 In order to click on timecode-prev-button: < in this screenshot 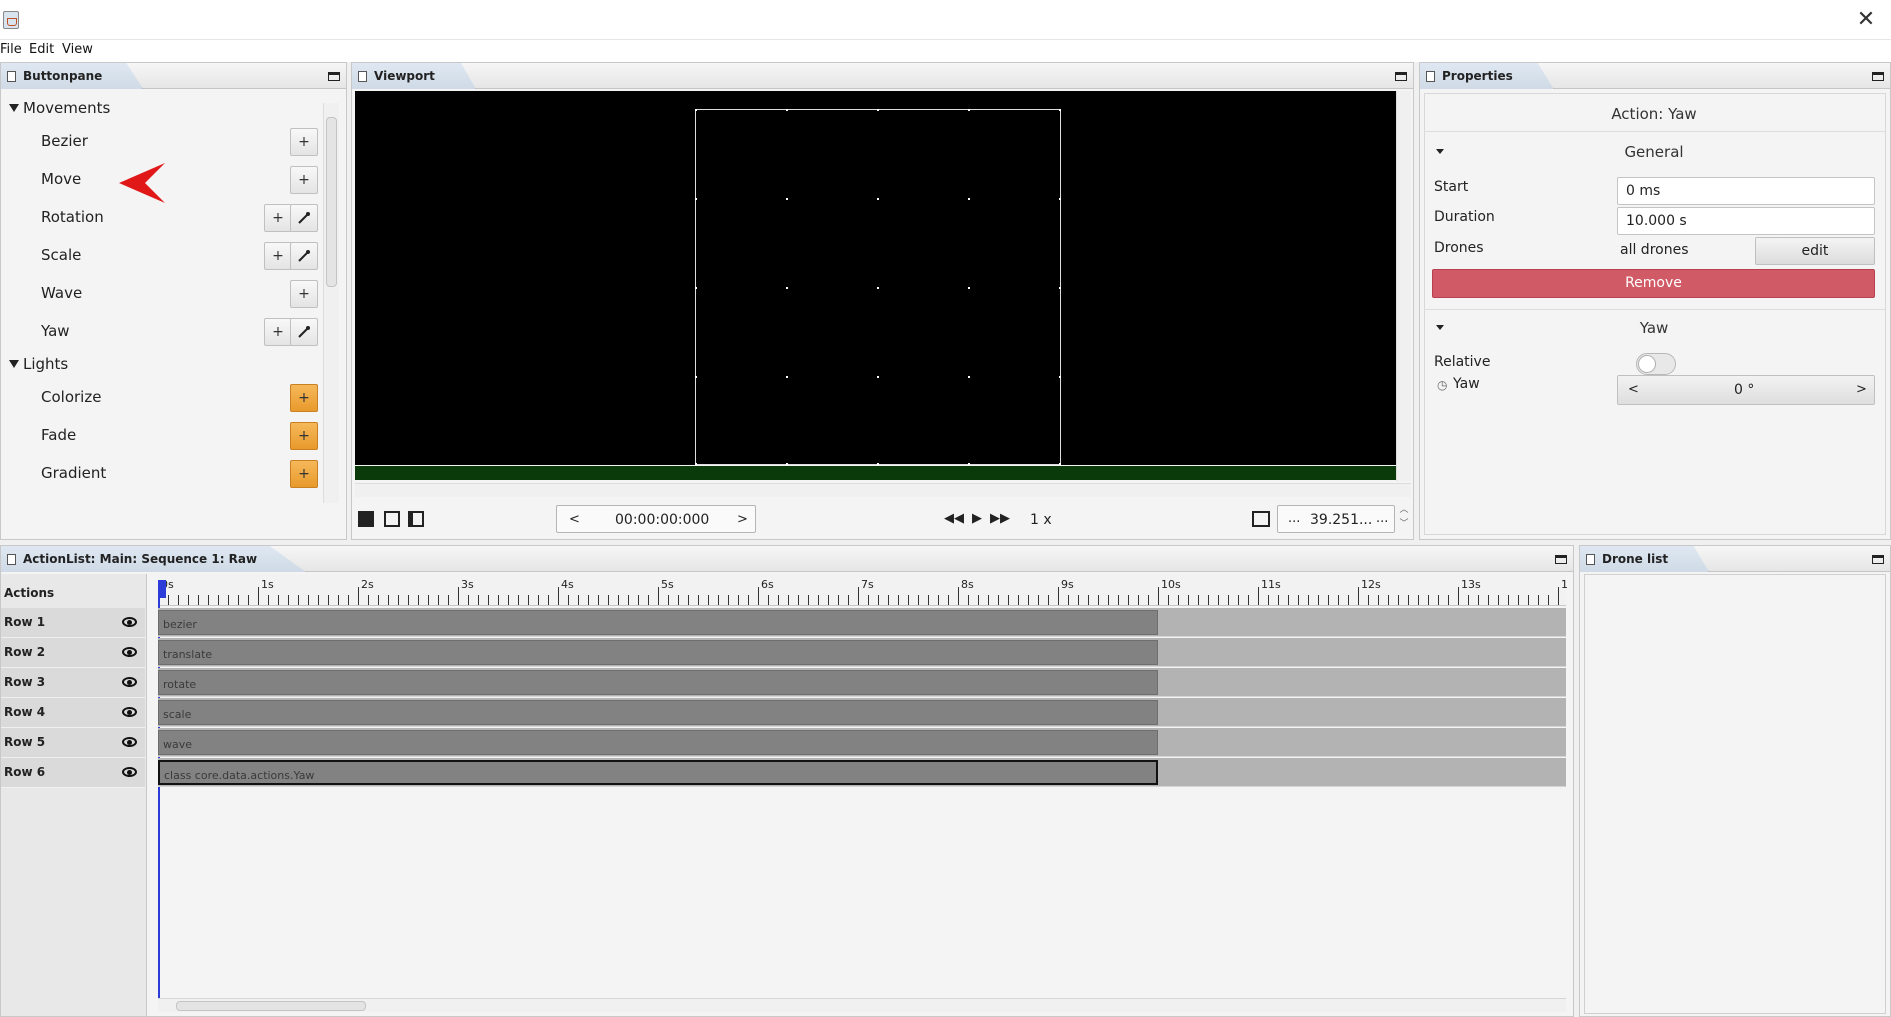, I will do `click(574, 519)`.